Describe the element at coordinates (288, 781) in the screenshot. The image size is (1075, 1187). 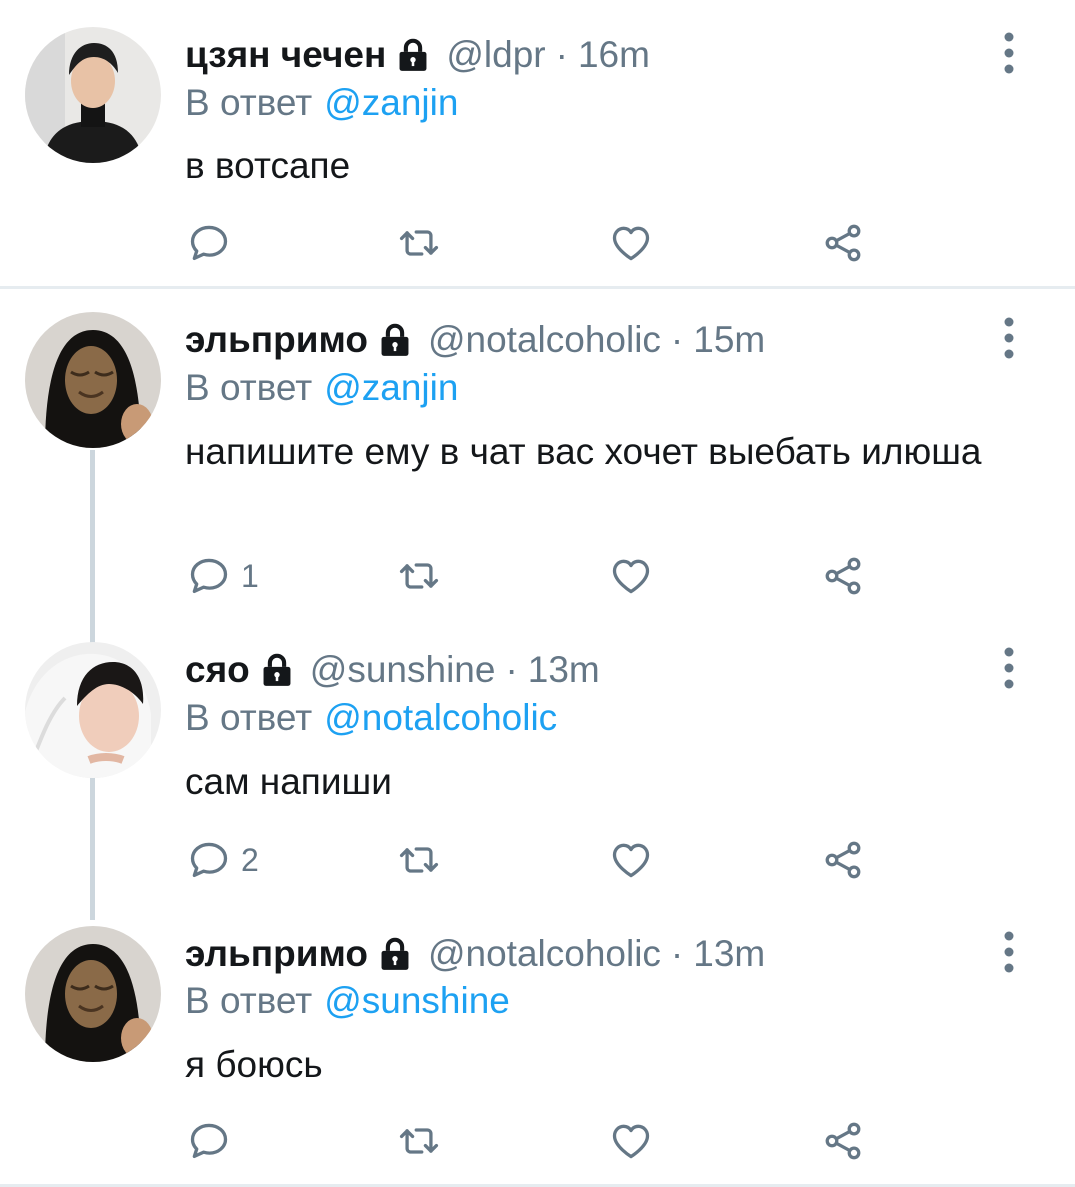
I see `tweet-text: сам напиши` at that location.